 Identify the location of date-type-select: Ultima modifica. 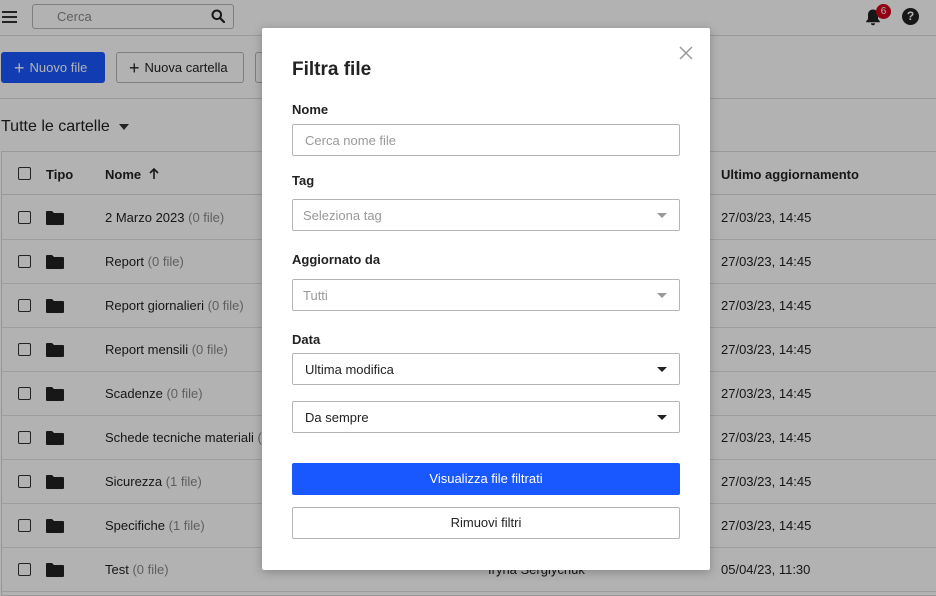
(486, 369).